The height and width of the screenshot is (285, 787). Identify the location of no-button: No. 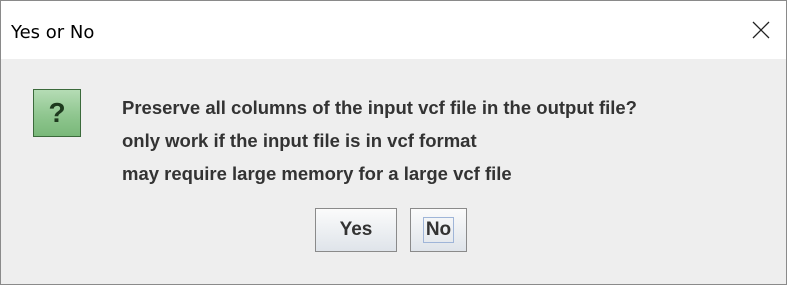
(438, 230).